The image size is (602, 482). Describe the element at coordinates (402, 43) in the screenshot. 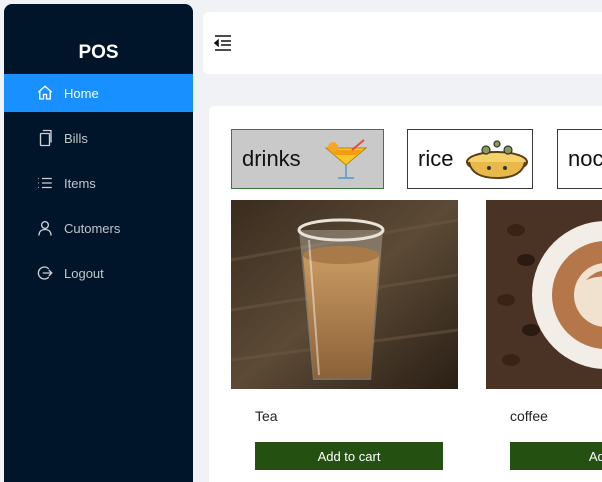

I see `top-header` at that location.